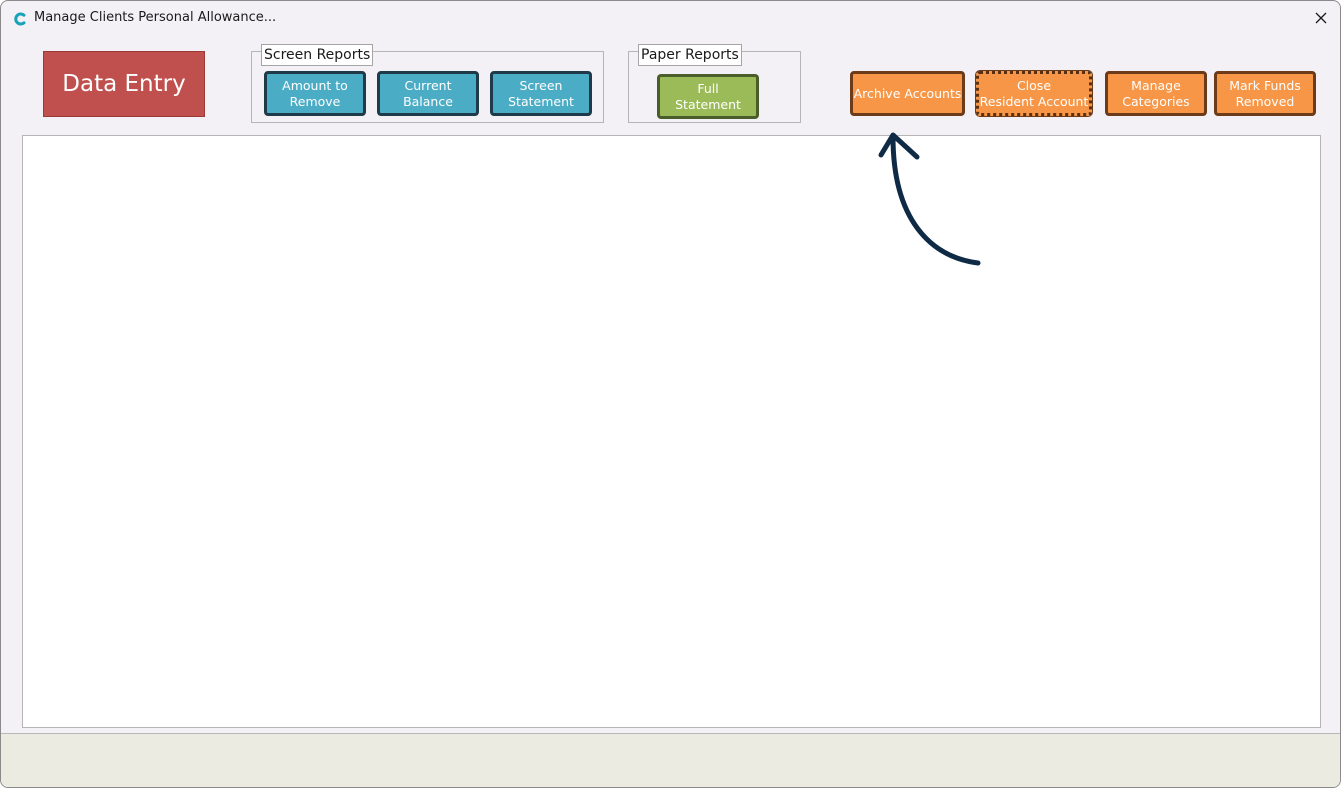 The width and height of the screenshot is (1341, 788). Describe the element at coordinates (541, 93) in the screenshot. I see `screen-statement-button: Screen Statement` at that location.